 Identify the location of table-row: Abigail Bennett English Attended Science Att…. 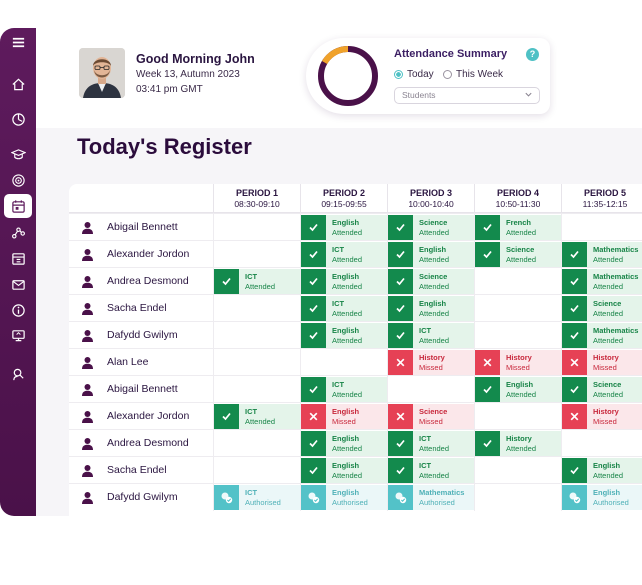
(355, 227).